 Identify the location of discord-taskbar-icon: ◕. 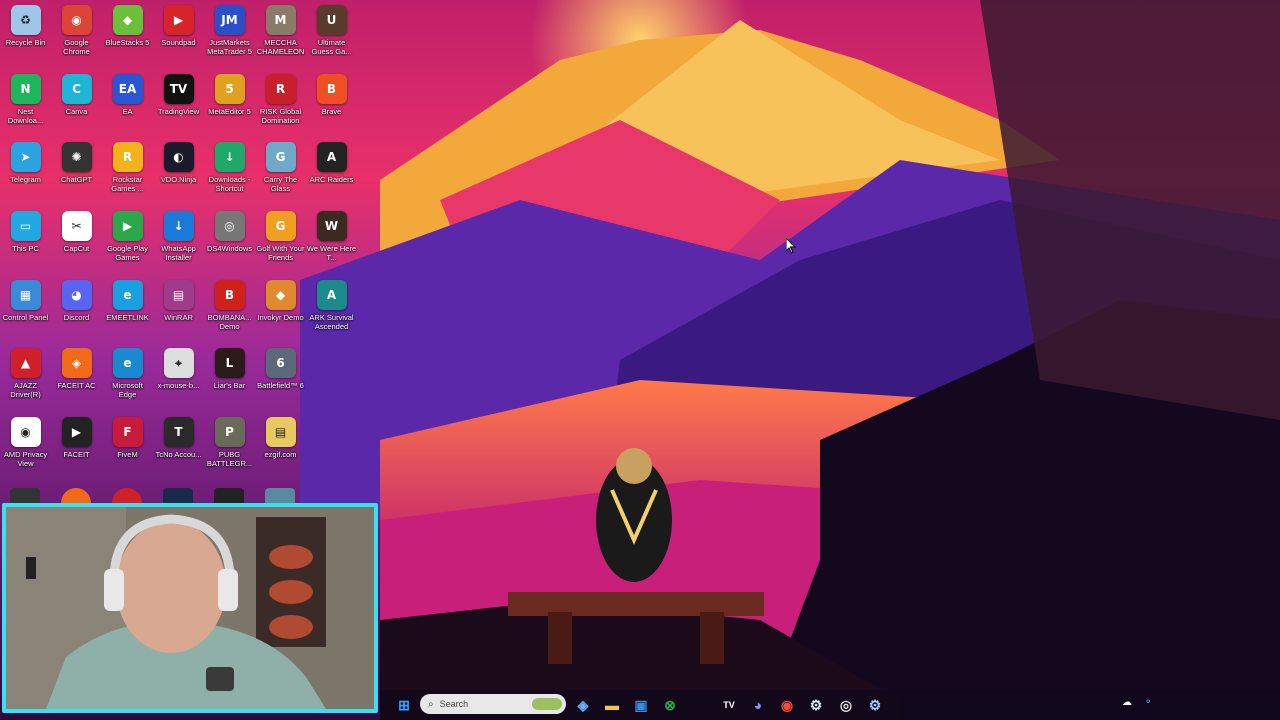
(758, 705).